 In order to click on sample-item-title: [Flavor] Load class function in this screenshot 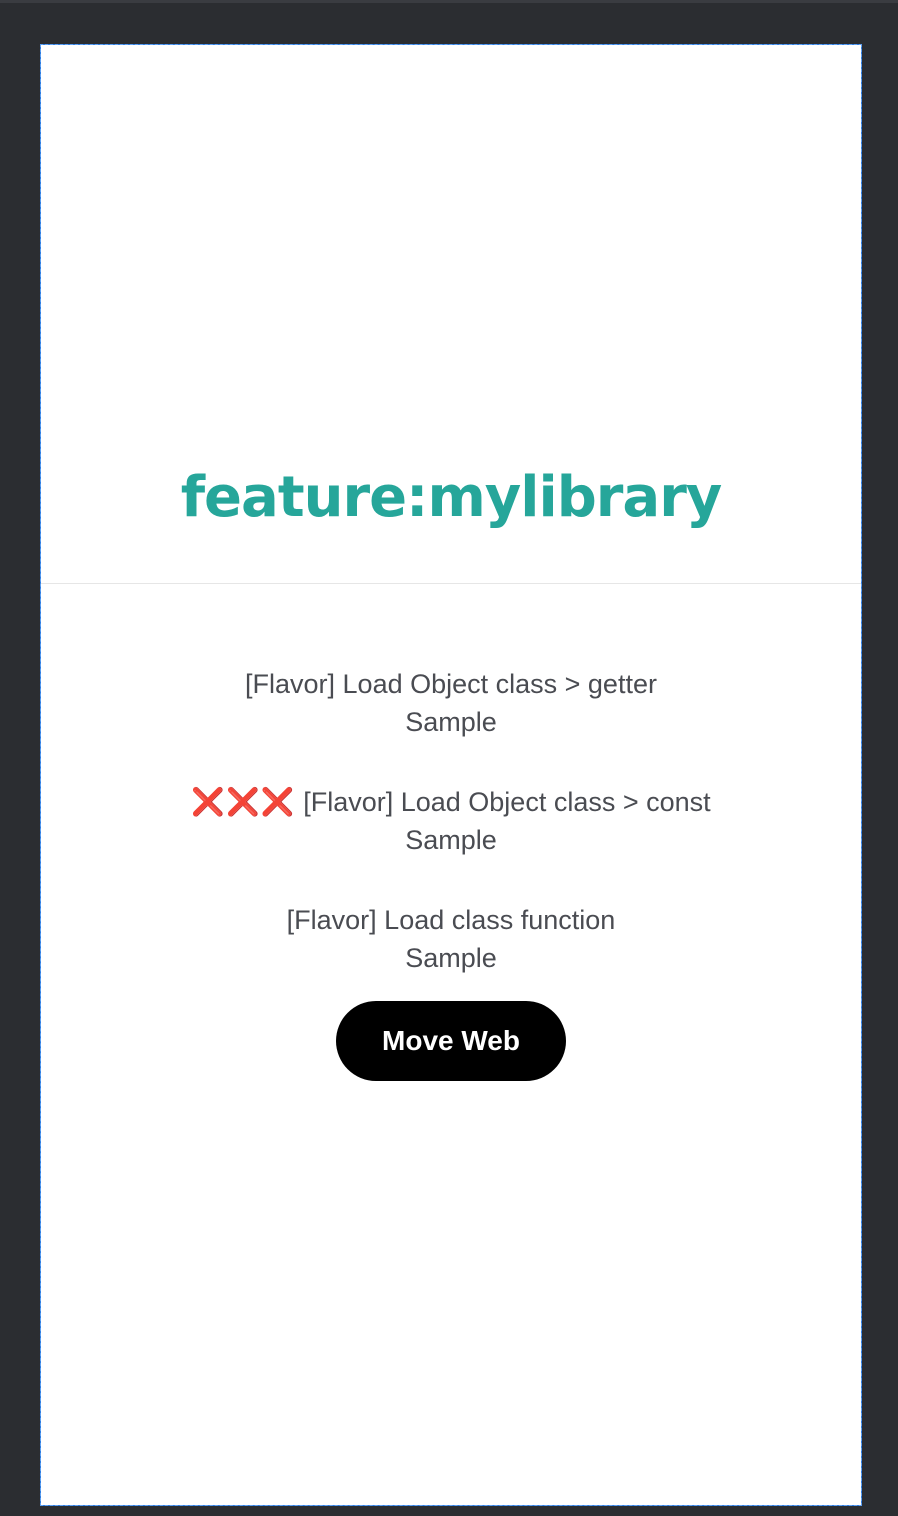, I will do `click(451, 920)`.